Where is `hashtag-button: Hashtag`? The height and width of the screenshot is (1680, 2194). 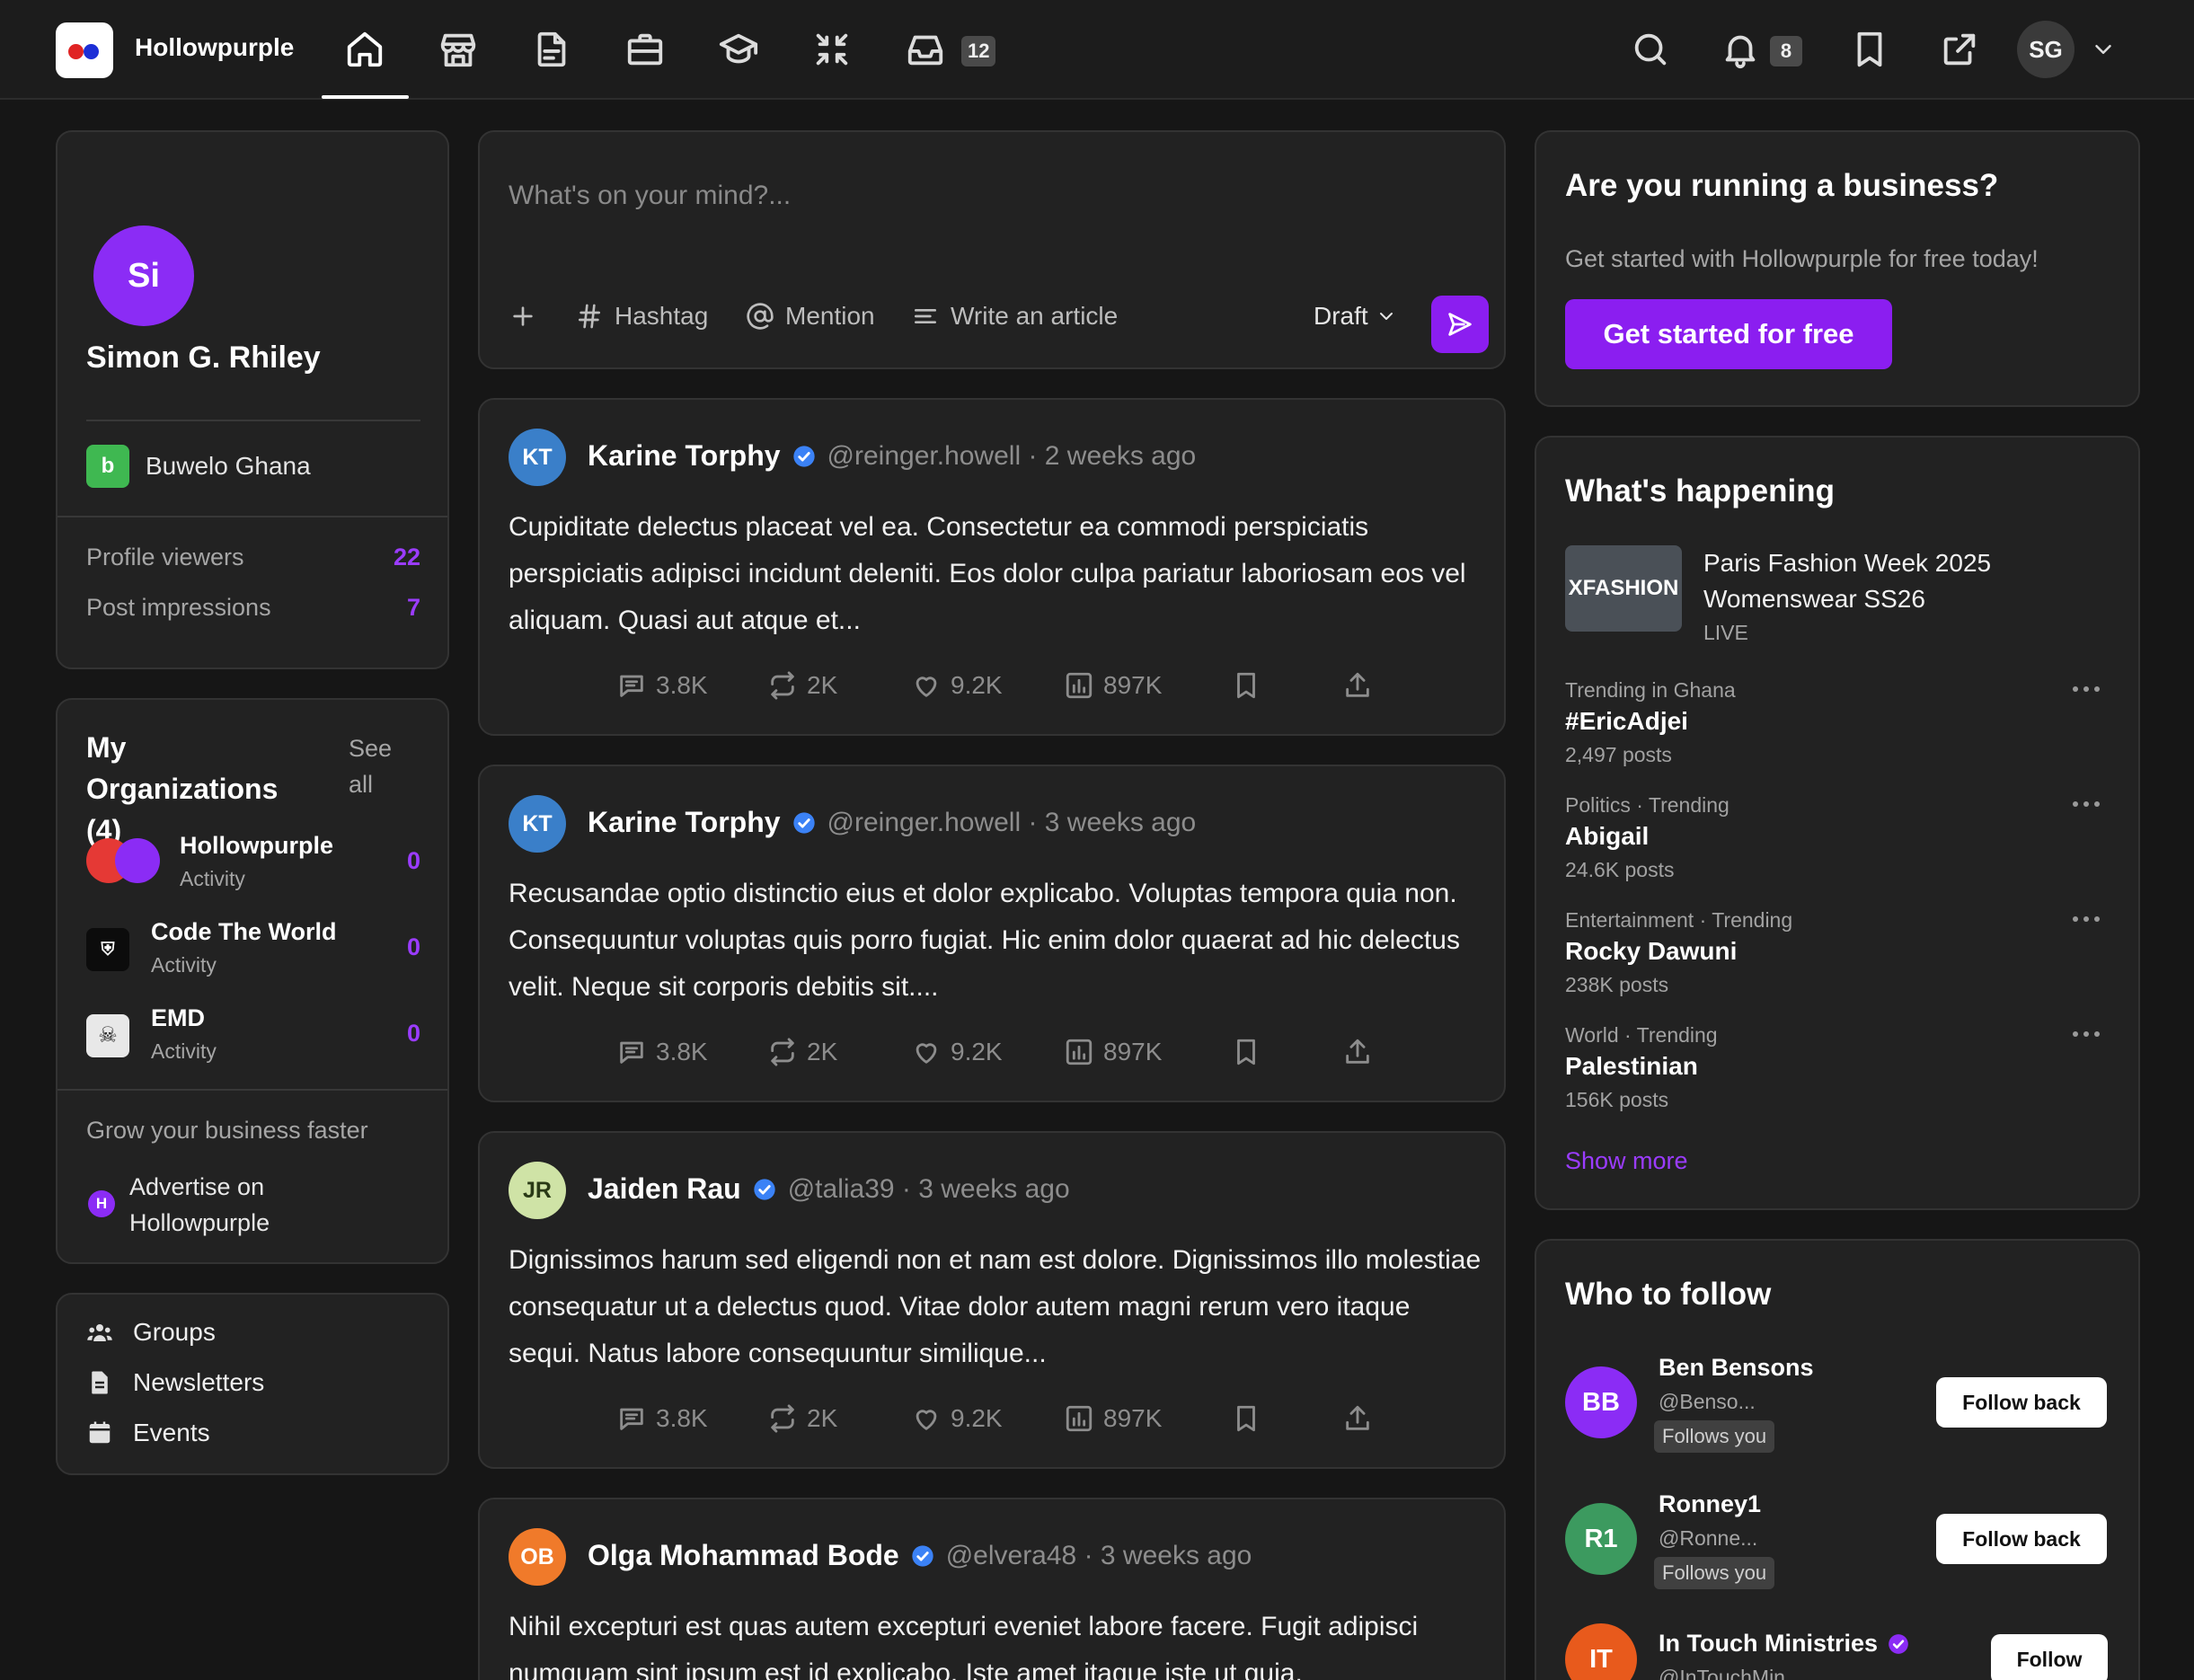 hashtag-button: Hashtag is located at coordinates (641, 316).